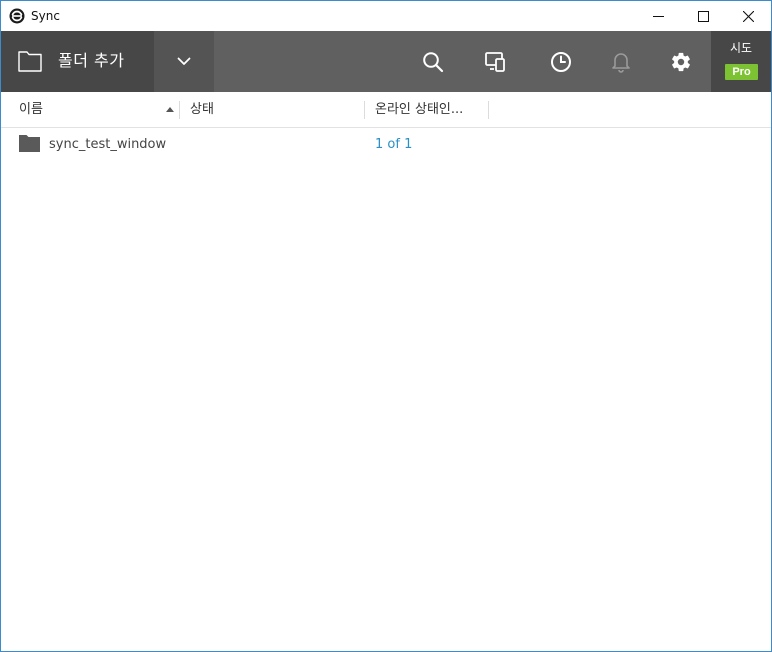  I want to click on minimize-icon, so click(658, 16).